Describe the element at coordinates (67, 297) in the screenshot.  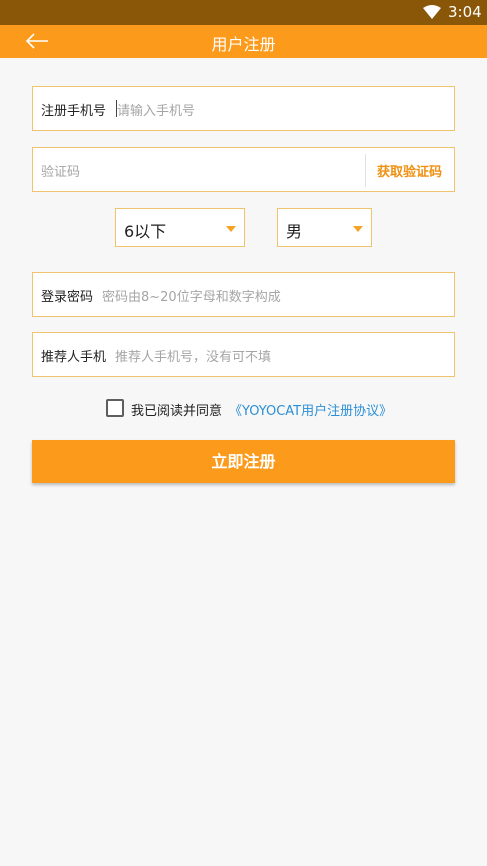
I see `password-label: 登录密码` at that location.